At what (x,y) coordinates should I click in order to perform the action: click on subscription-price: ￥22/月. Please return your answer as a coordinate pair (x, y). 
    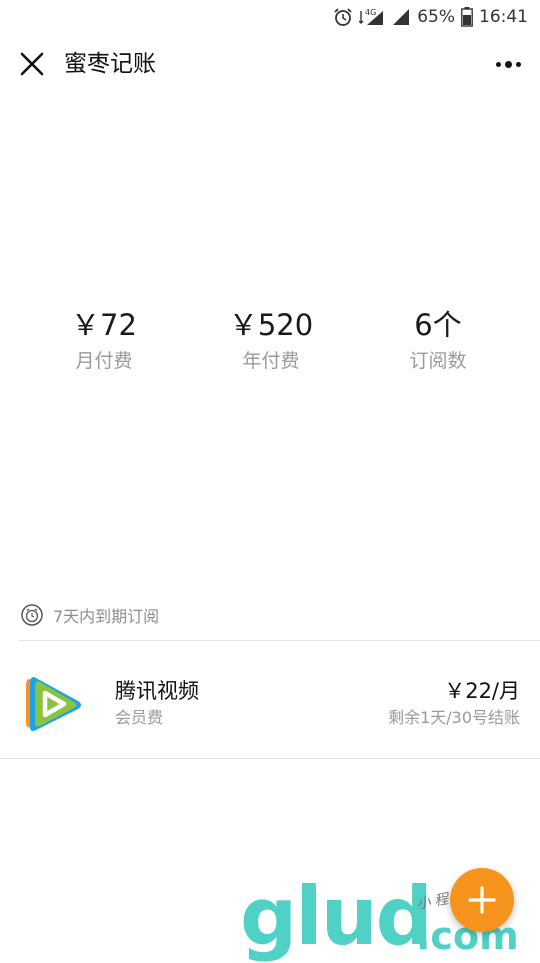
    Looking at the image, I should click on (482, 691).